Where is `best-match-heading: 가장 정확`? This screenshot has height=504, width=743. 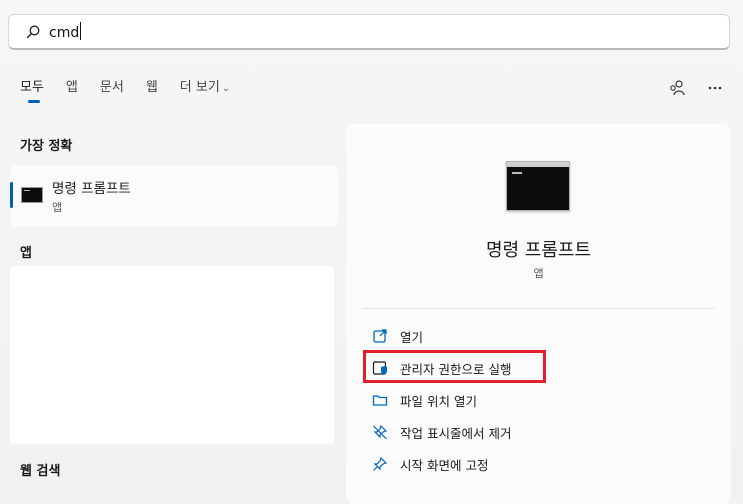
best-match-heading: 가장 정확 is located at coordinates (46, 146).